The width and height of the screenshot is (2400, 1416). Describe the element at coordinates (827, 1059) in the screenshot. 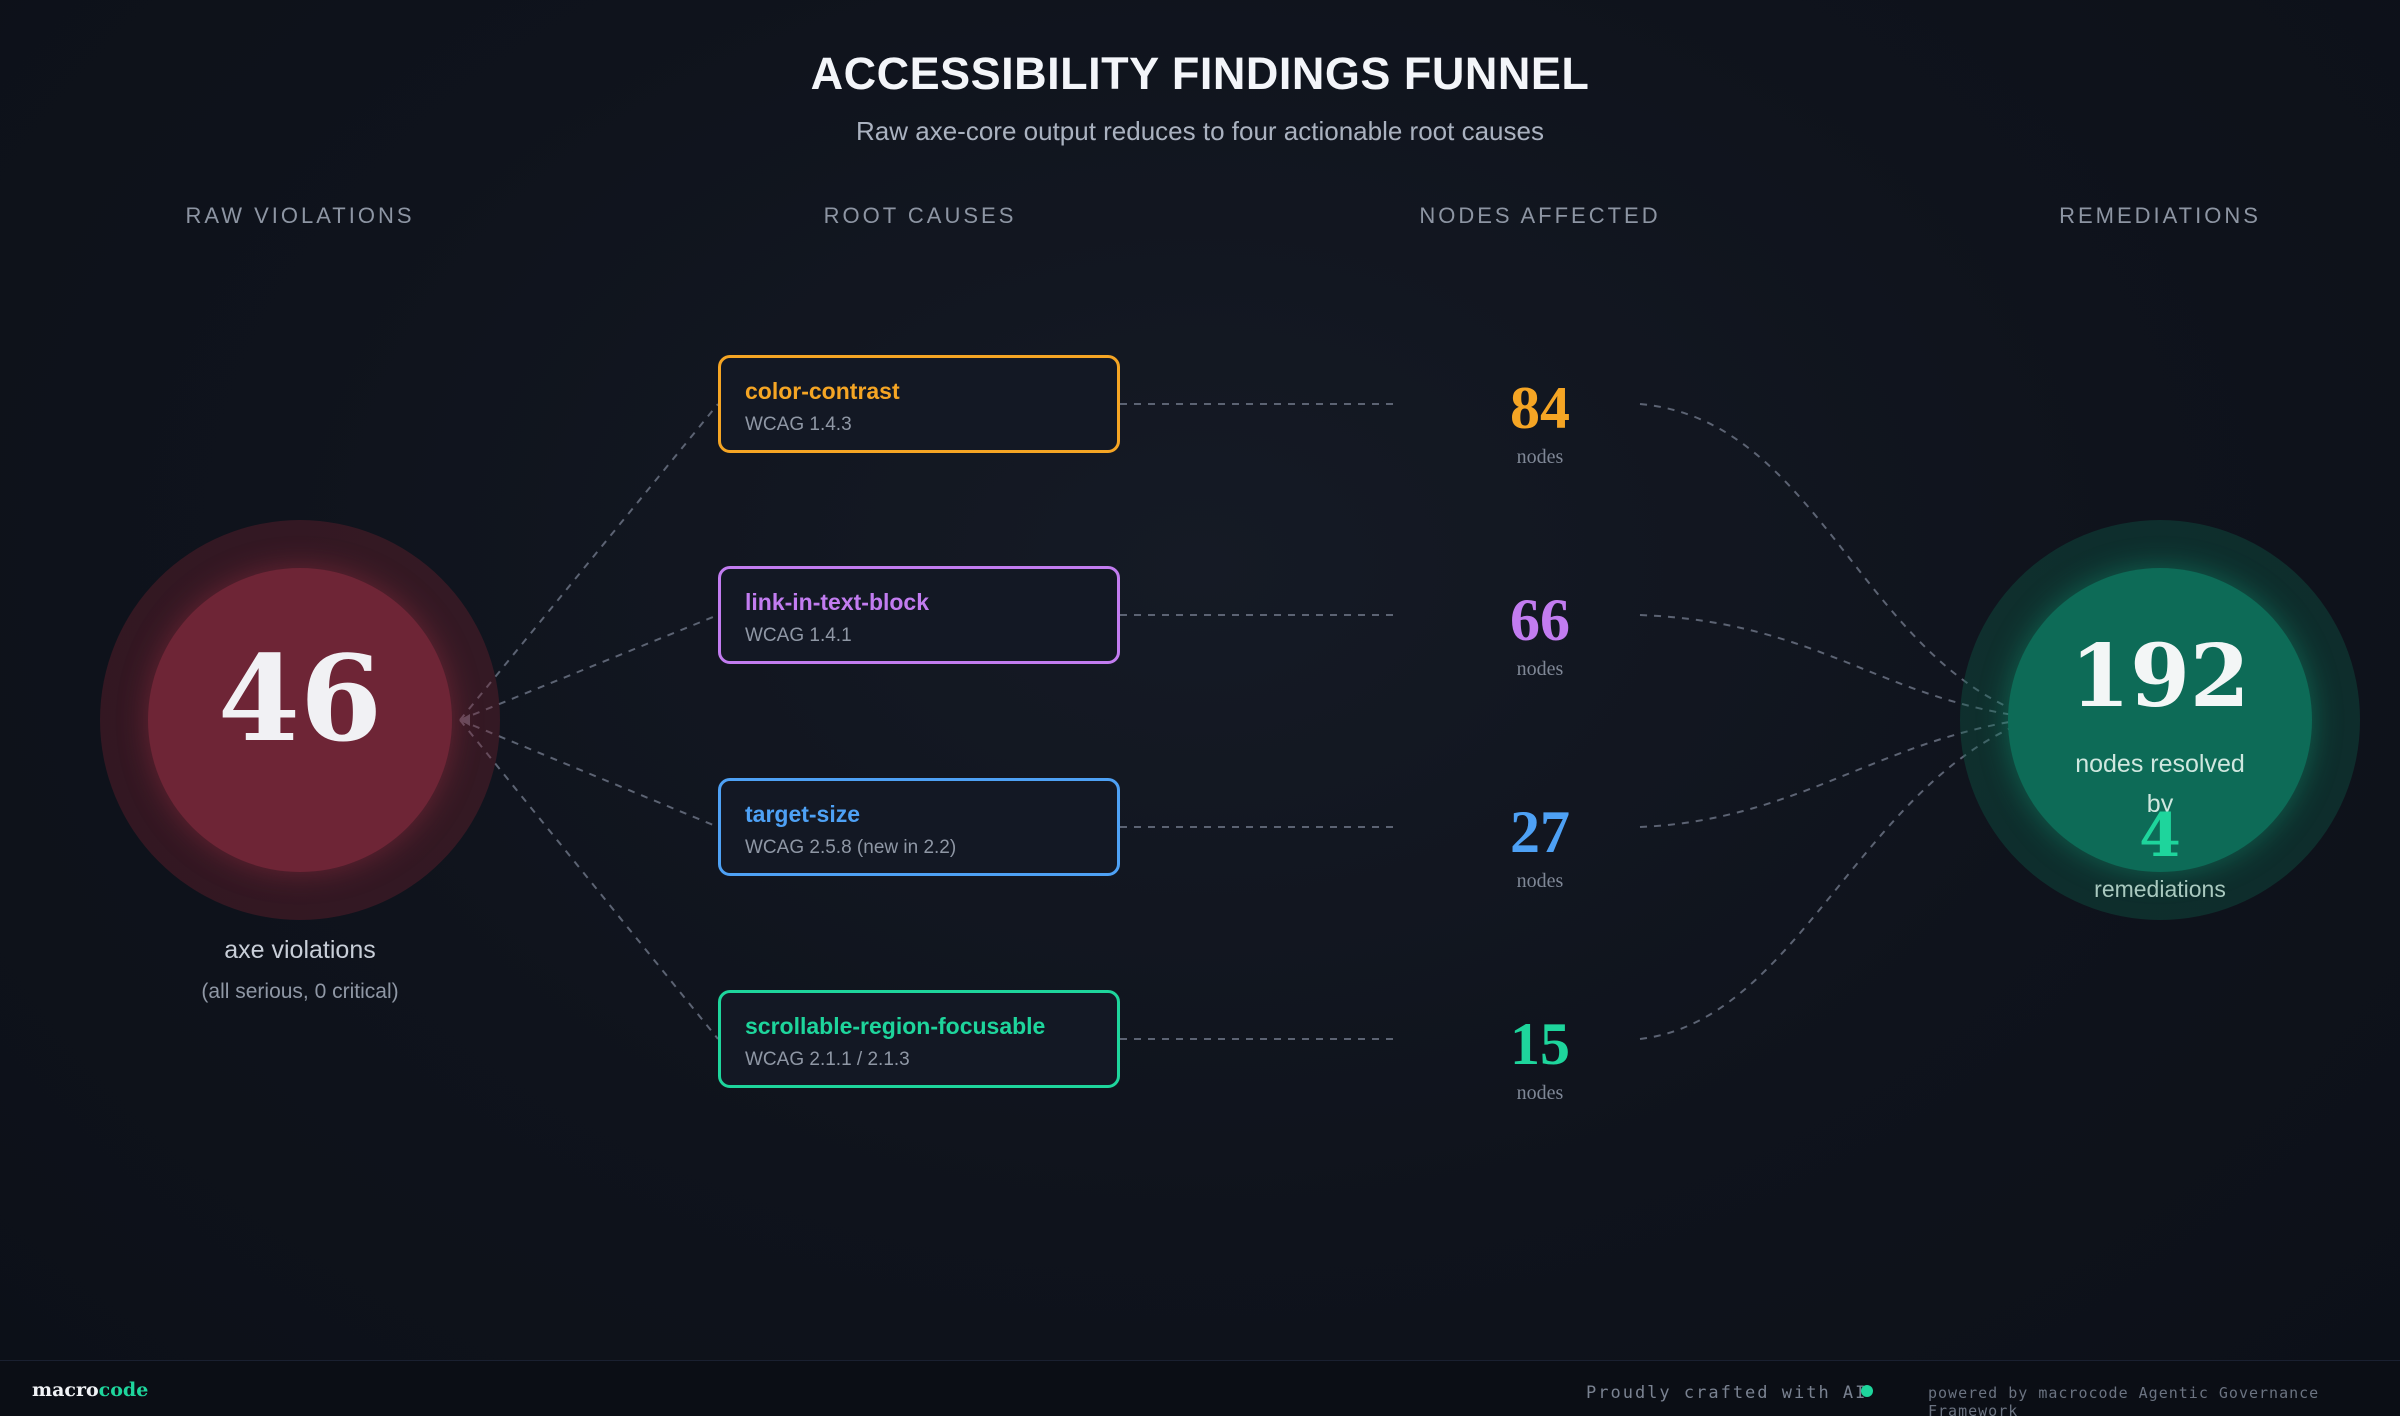

I see `root-cause-wcag: WCAG 2.1.1 / 2.1.3` at that location.